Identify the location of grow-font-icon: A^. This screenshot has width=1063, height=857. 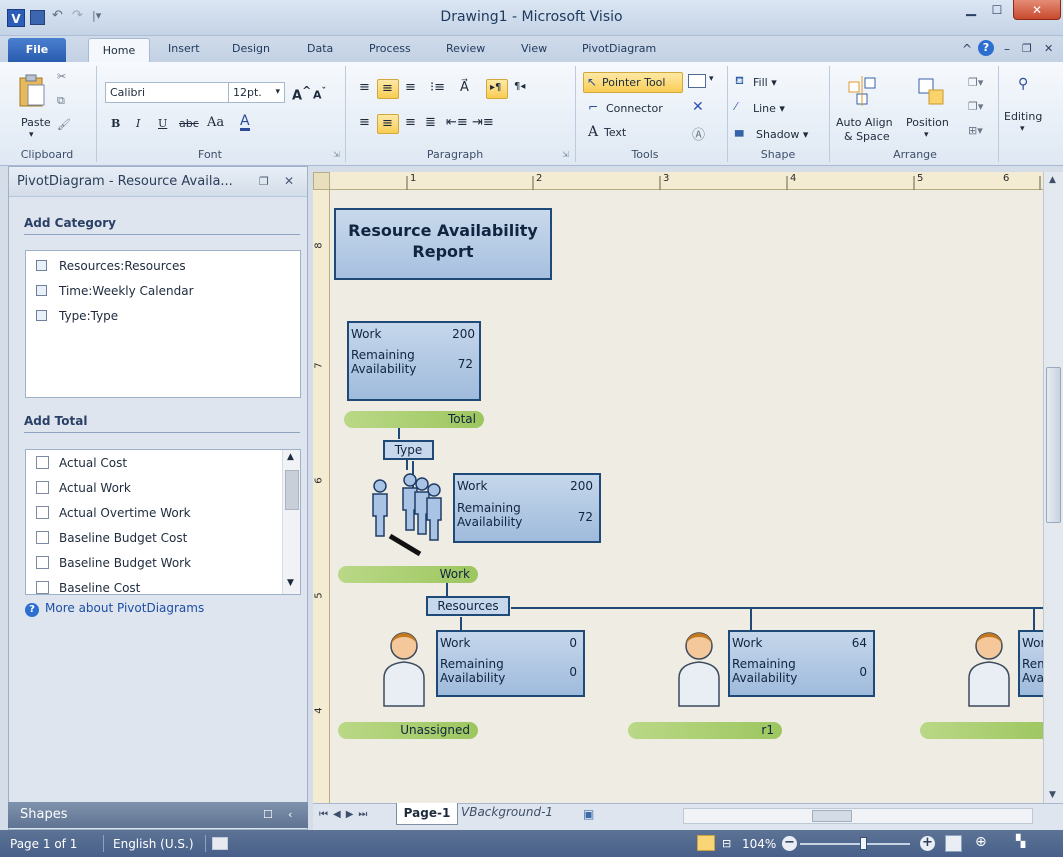
(301, 93).